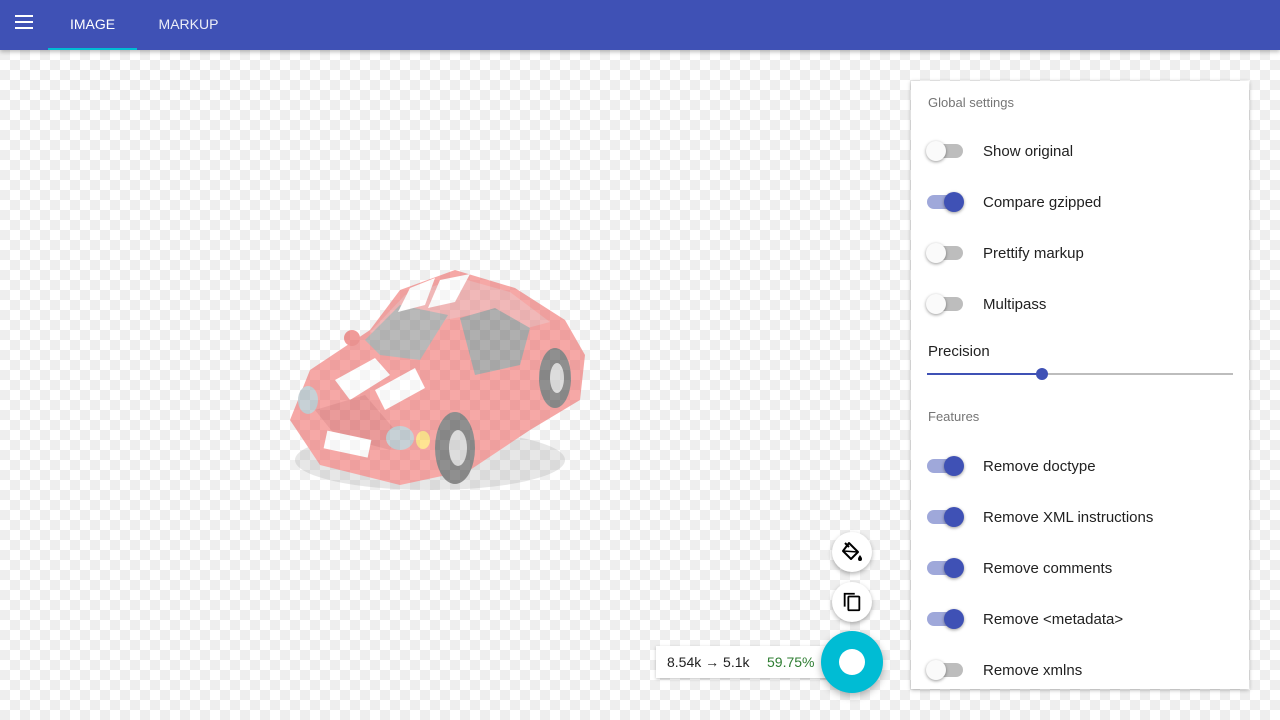 This screenshot has width=1280, height=720. Describe the element at coordinates (954, 416) in the screenshot. I see `features-title: Features` at that location.